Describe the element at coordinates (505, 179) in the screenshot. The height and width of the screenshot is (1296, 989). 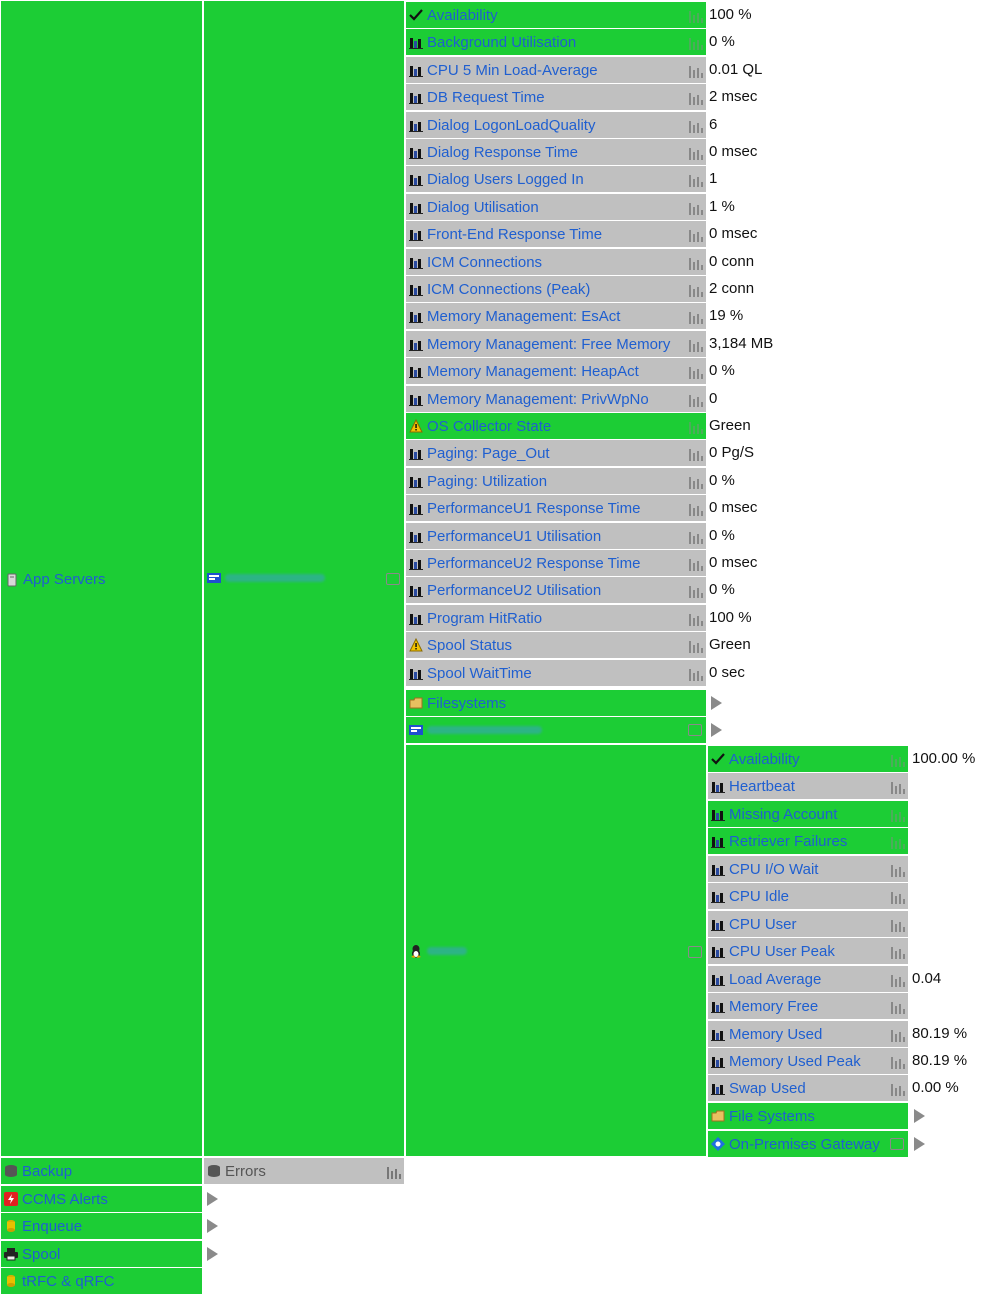
I see `metric-label: Dialog Users Logged In` at that location.